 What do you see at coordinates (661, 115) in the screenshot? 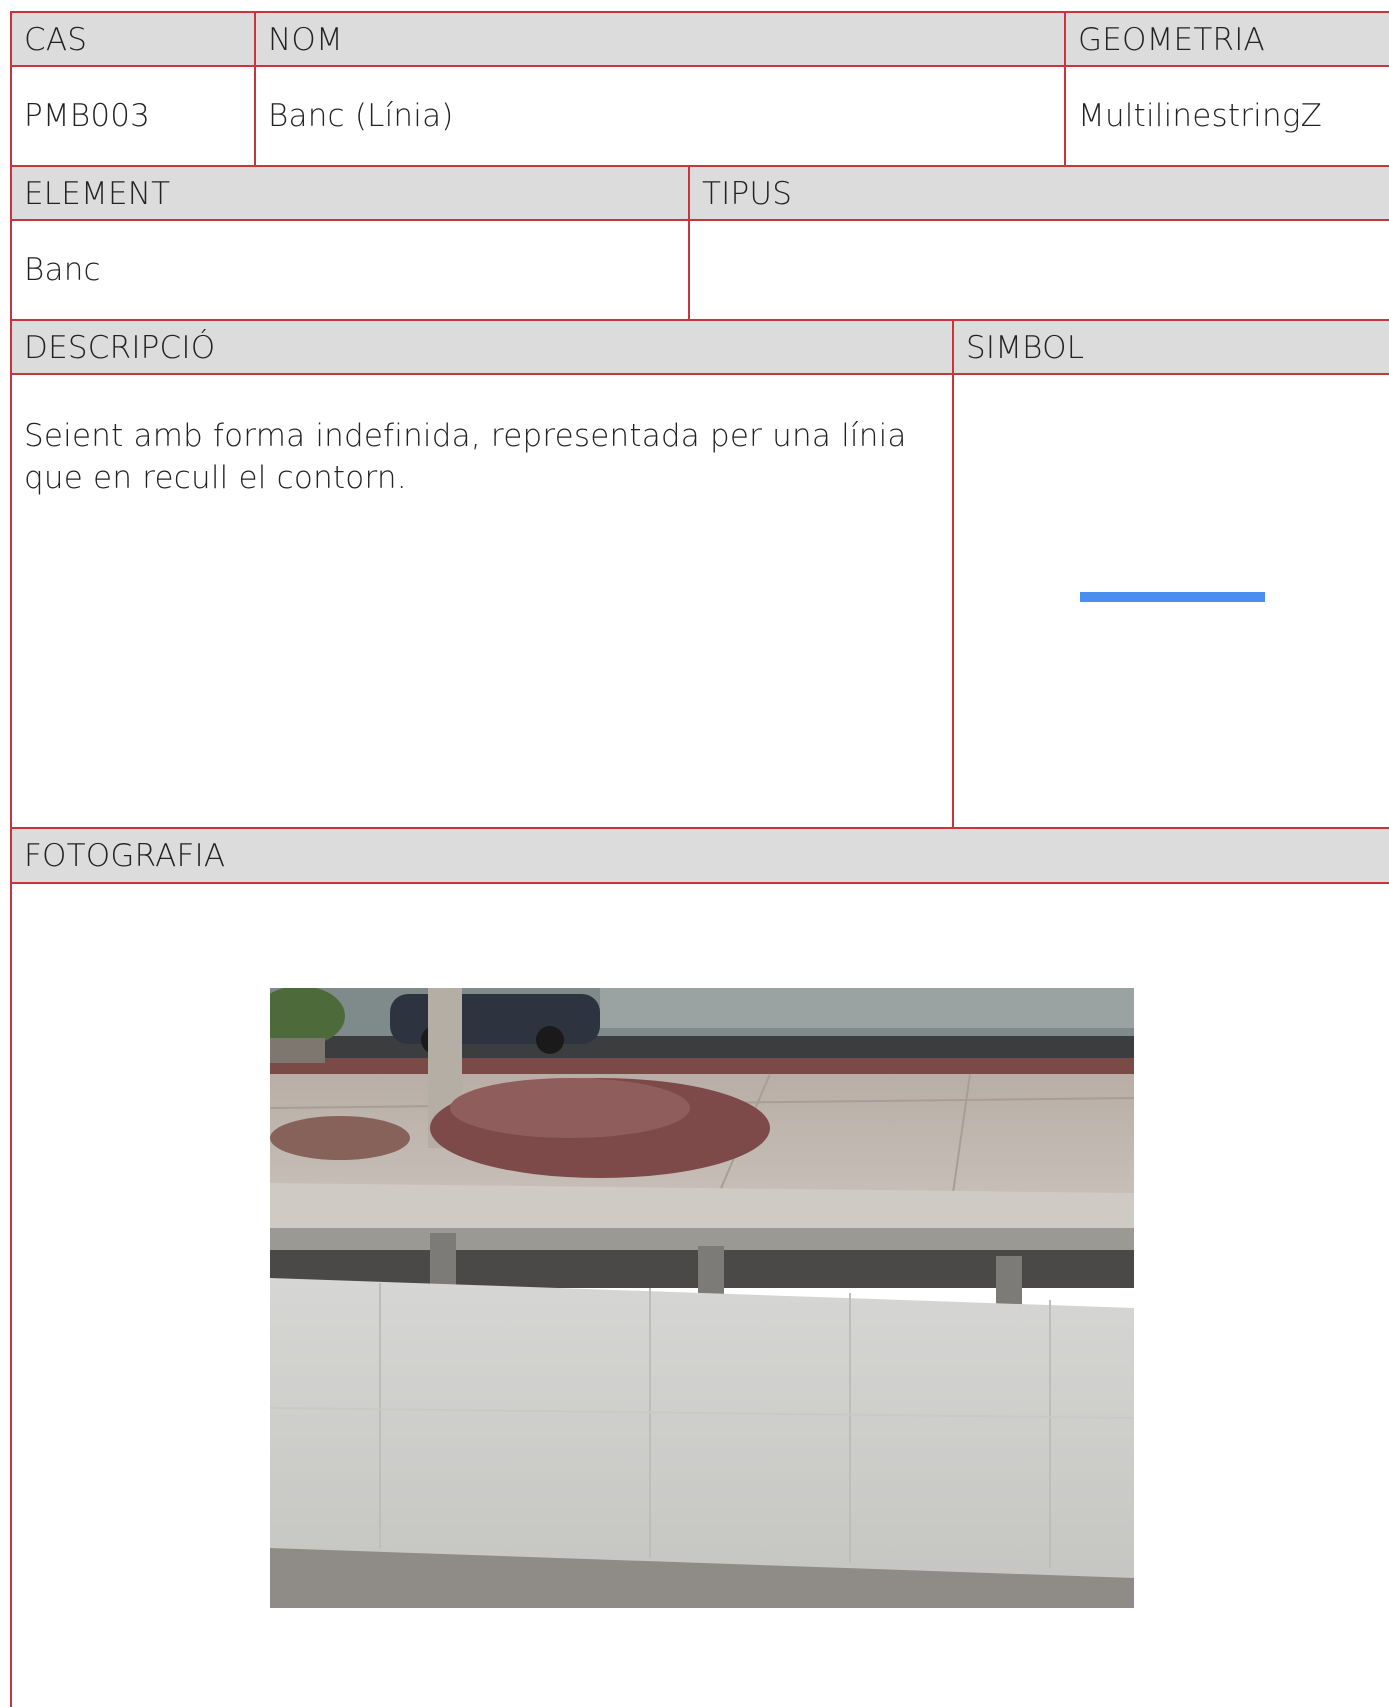
I see `nom-value: Banc (Línia)` at bounding box center [661, 115].